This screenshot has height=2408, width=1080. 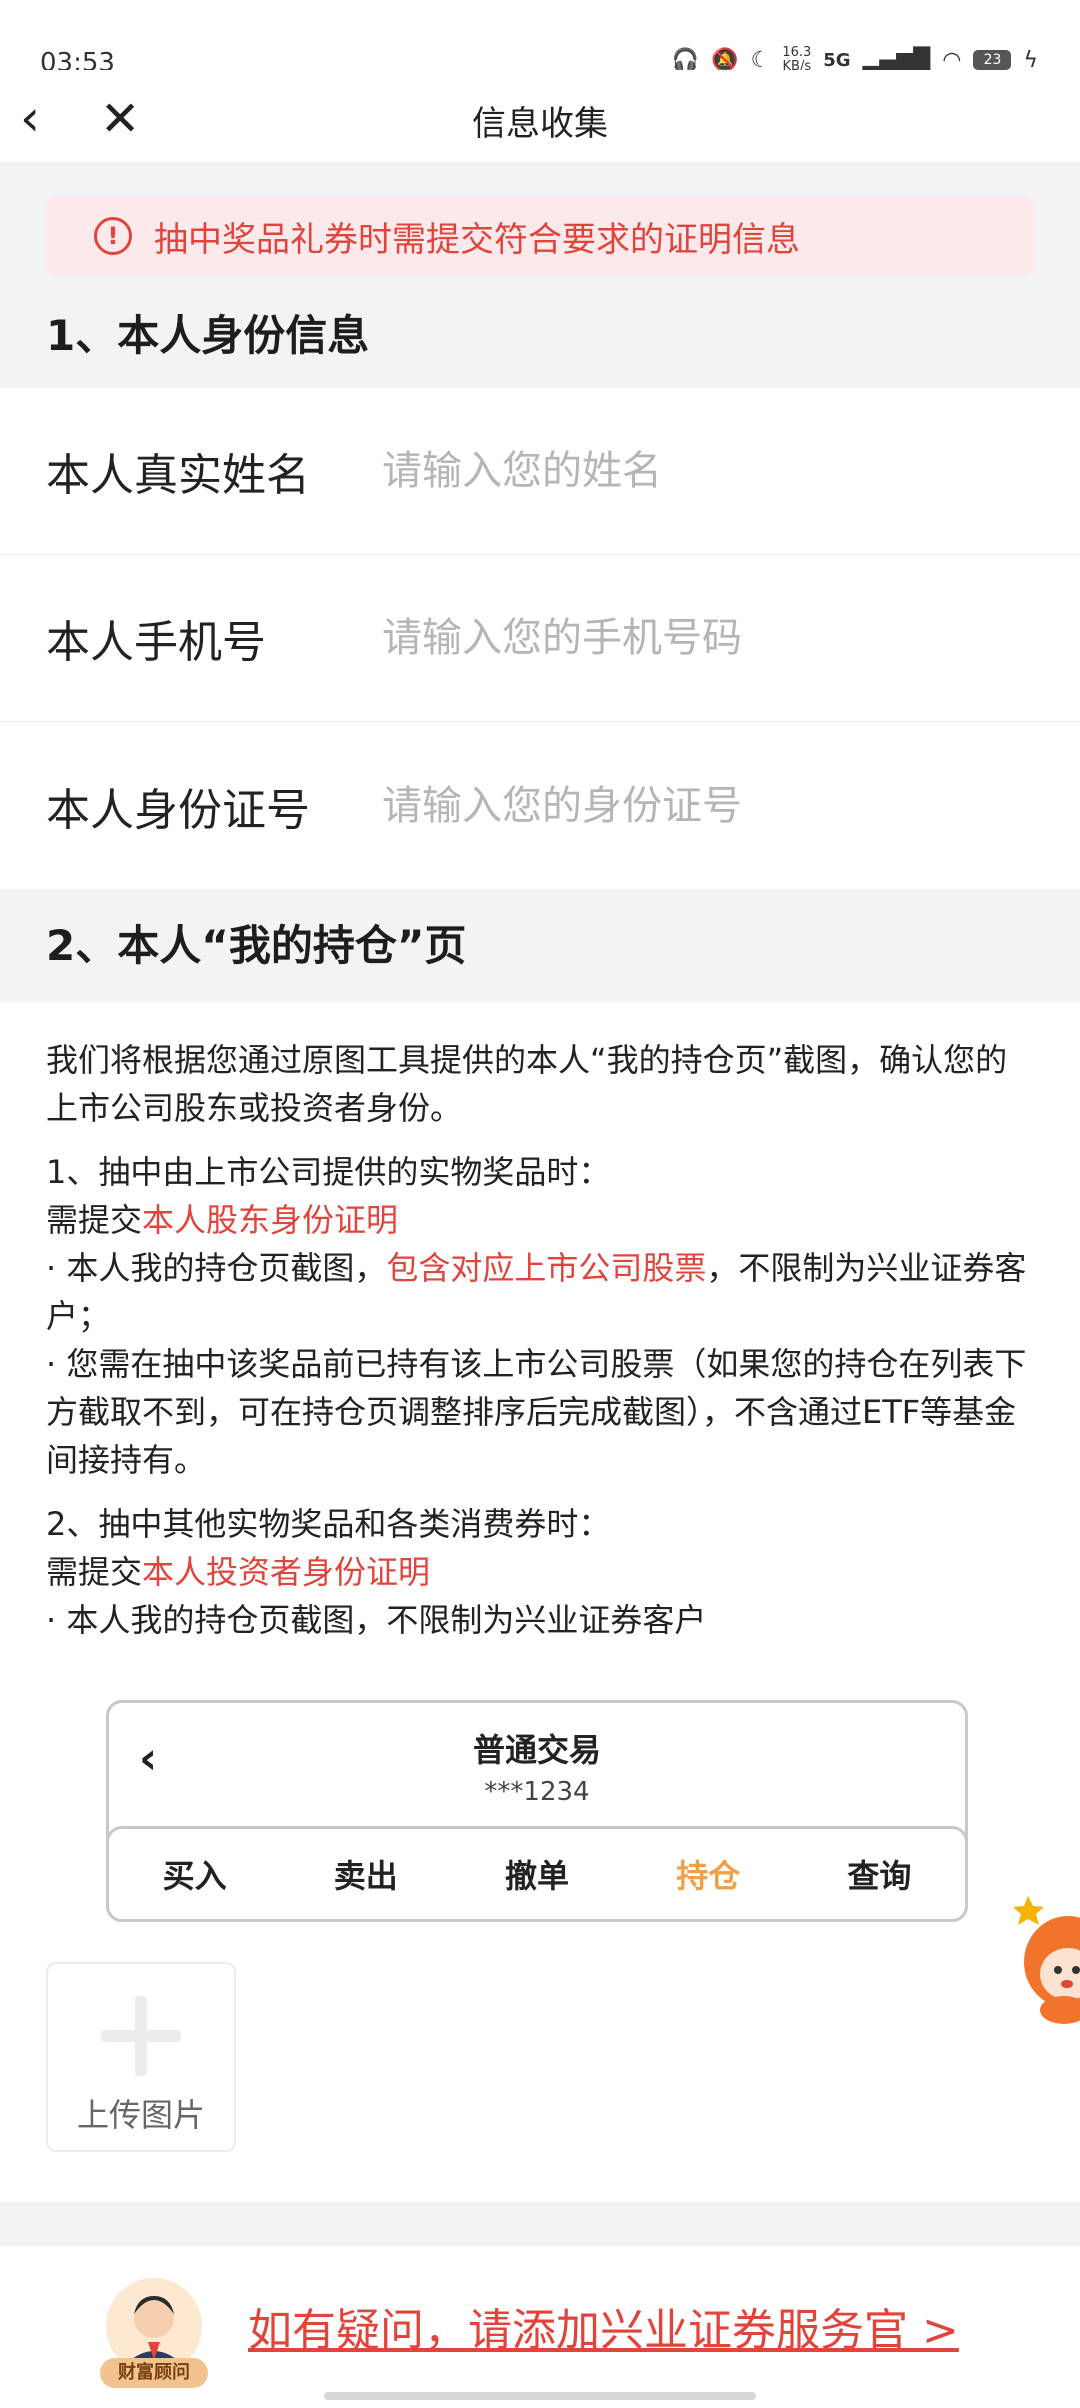 What do you see at coordinates (94, 1220) in the screenshot?
I see `rule-1-req-prefix: 需提交` at bounding box center [94, 1220].